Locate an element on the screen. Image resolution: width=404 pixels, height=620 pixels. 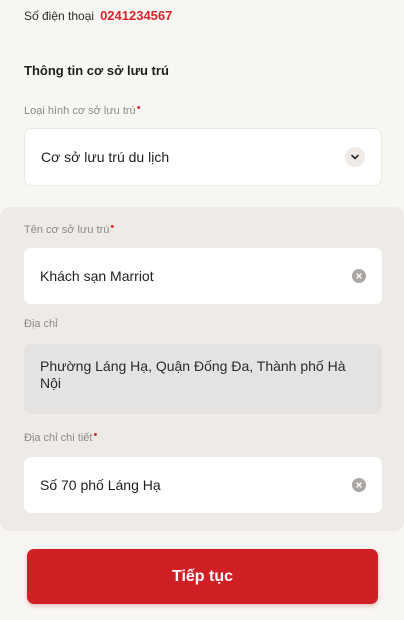
accommodation-name-input: Khách sạn Marriot is located at coordinates (203, 276).